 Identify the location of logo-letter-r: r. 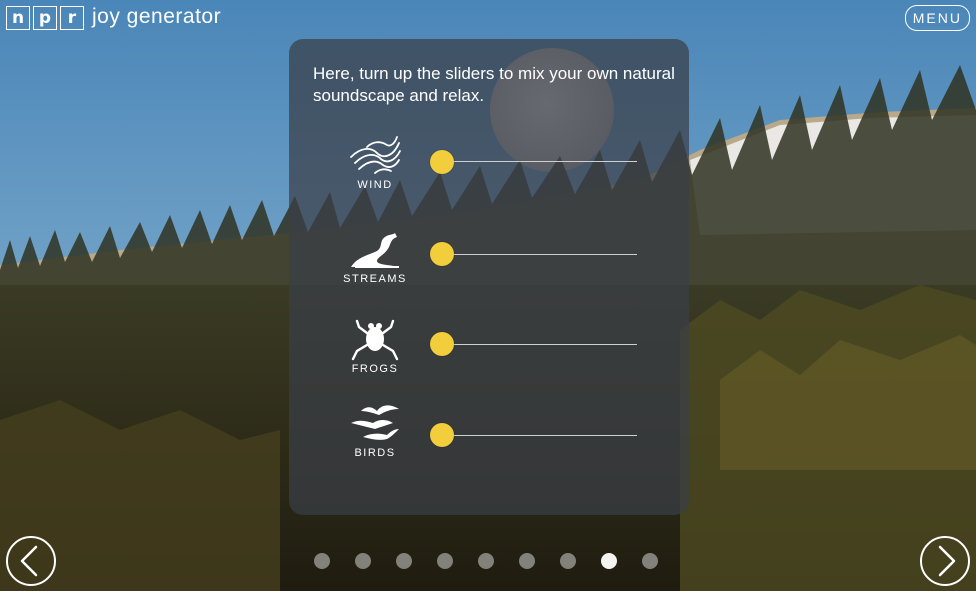
(72, 18).